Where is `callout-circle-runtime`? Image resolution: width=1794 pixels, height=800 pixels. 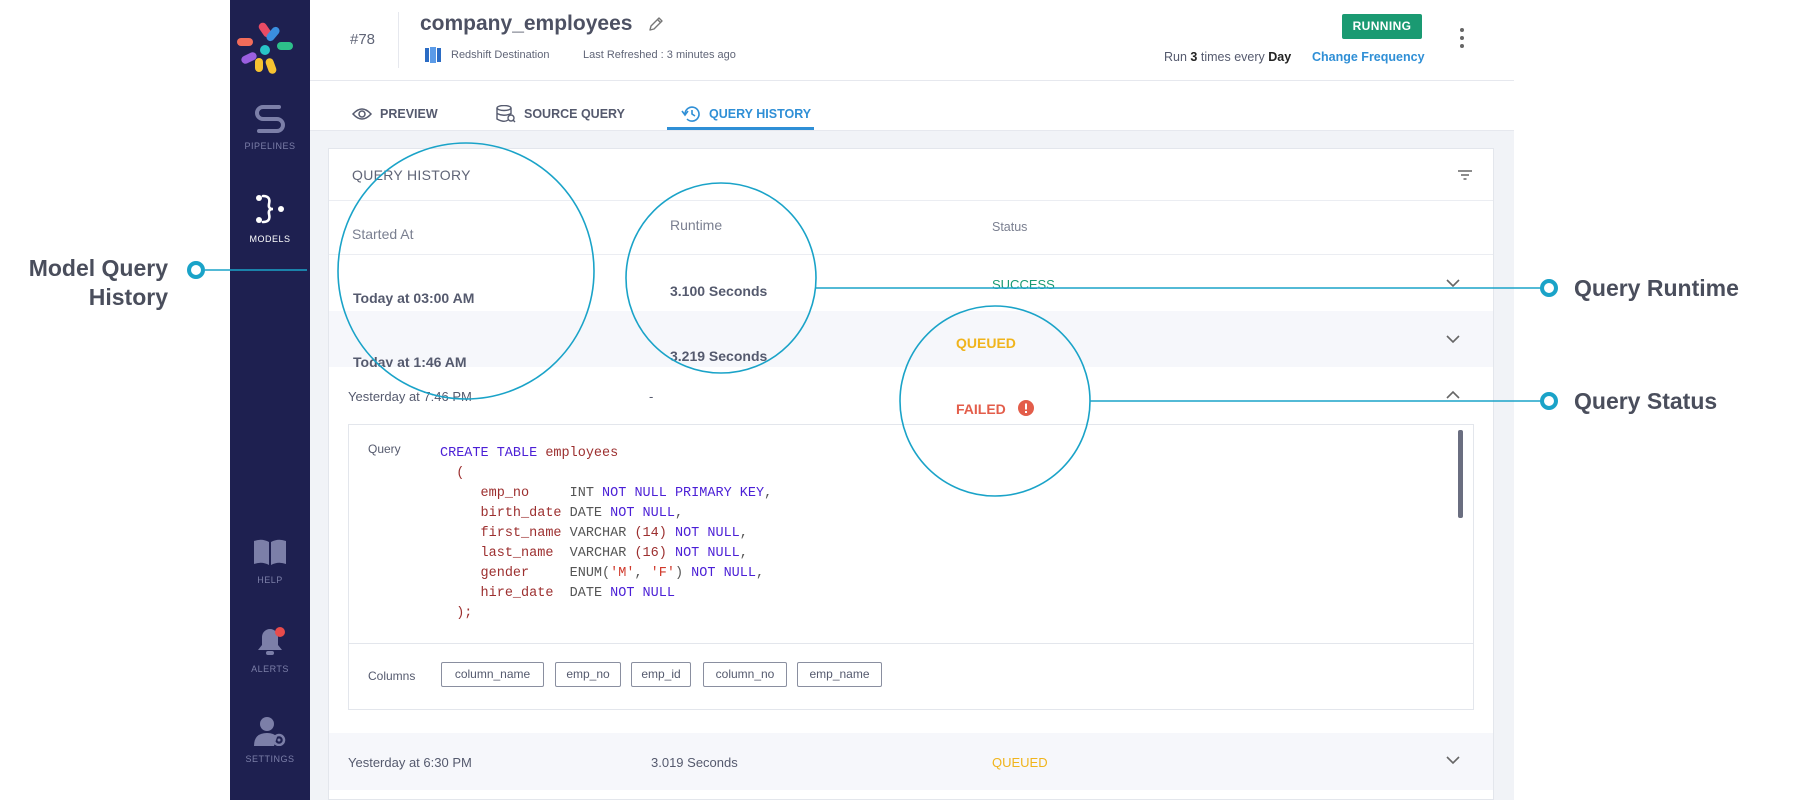
callout-circle-runtime is located at coordinates (721, 278).